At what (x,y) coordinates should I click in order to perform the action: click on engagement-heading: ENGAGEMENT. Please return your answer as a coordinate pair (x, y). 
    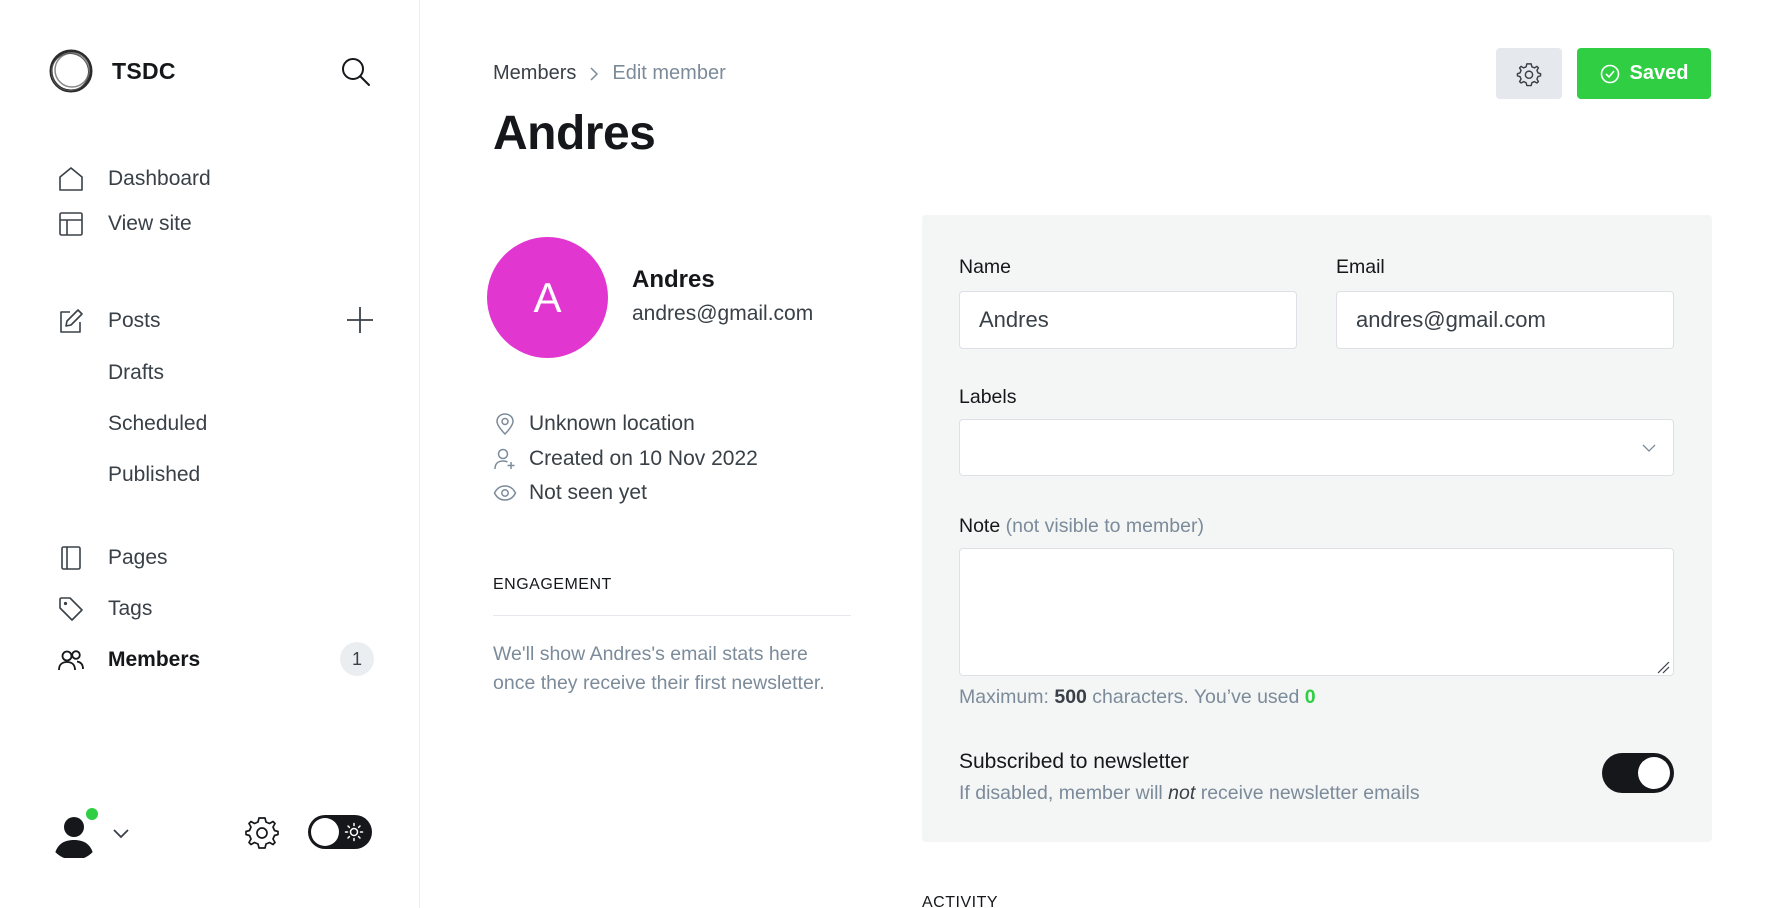
    Looking at the image, I should click on (552, 584).